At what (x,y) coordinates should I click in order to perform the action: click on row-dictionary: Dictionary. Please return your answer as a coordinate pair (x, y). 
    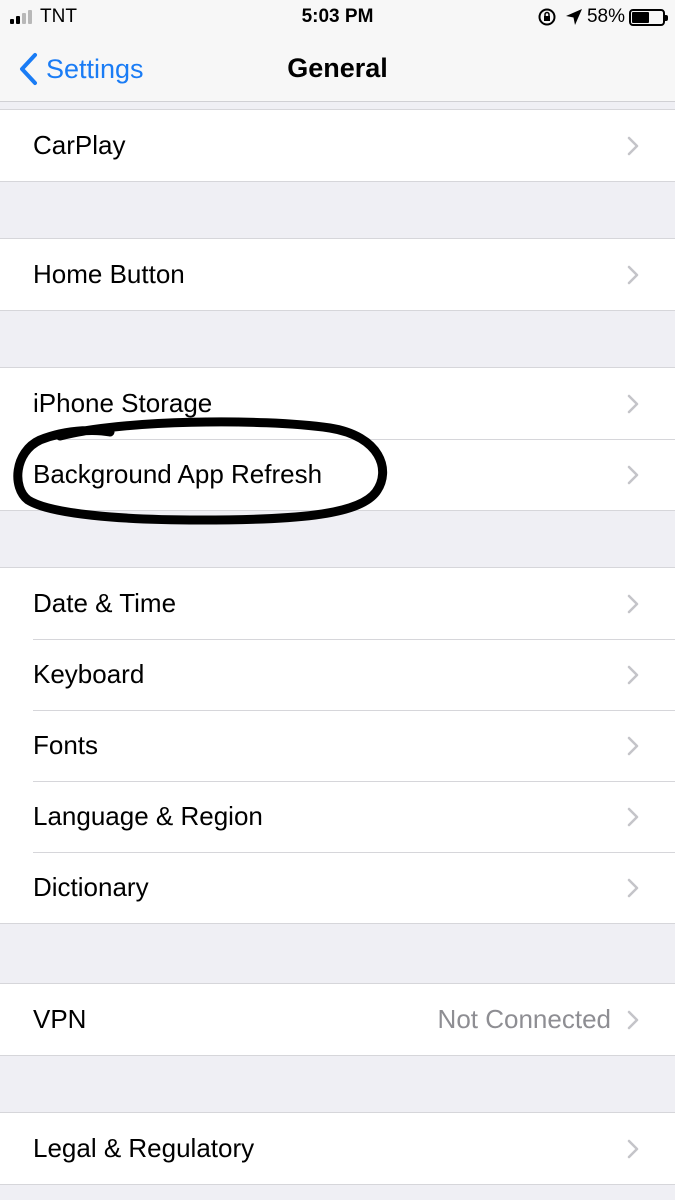
    Looking at the image, I should click on (337, 887).